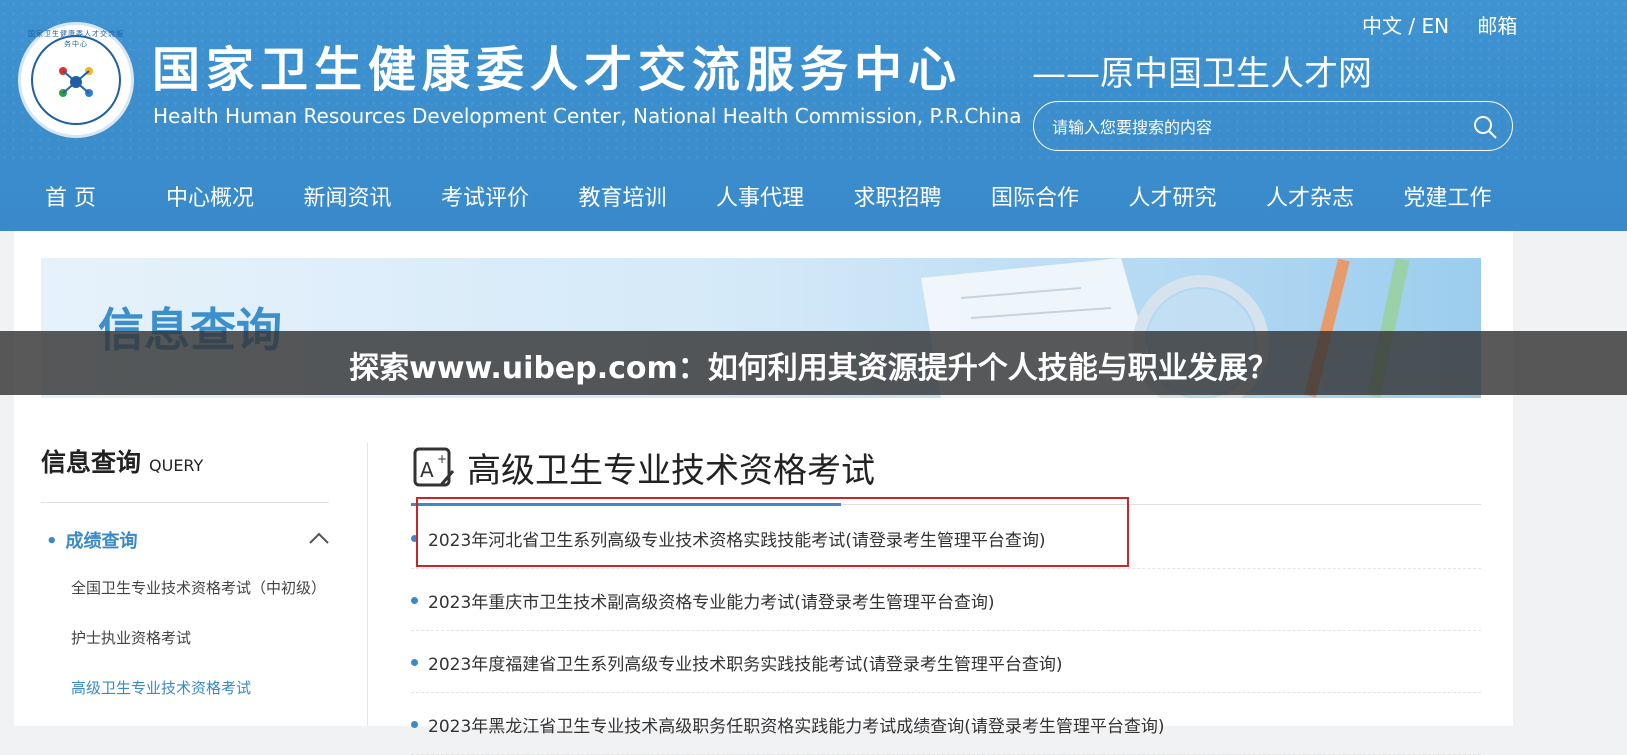 The height and width of the screenshot is (755, 1627). I want to click on exam-icon: A +, so click(434, 467).